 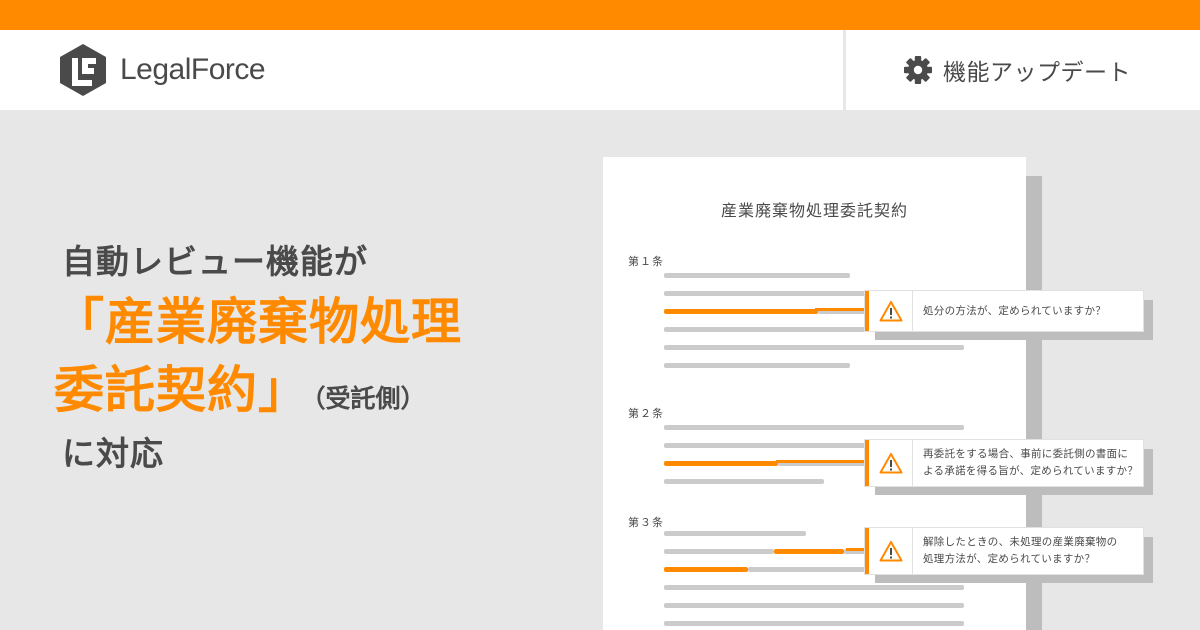 I want to click on feature-update-label: 機能アップデート, so click(x=1017, y=70).